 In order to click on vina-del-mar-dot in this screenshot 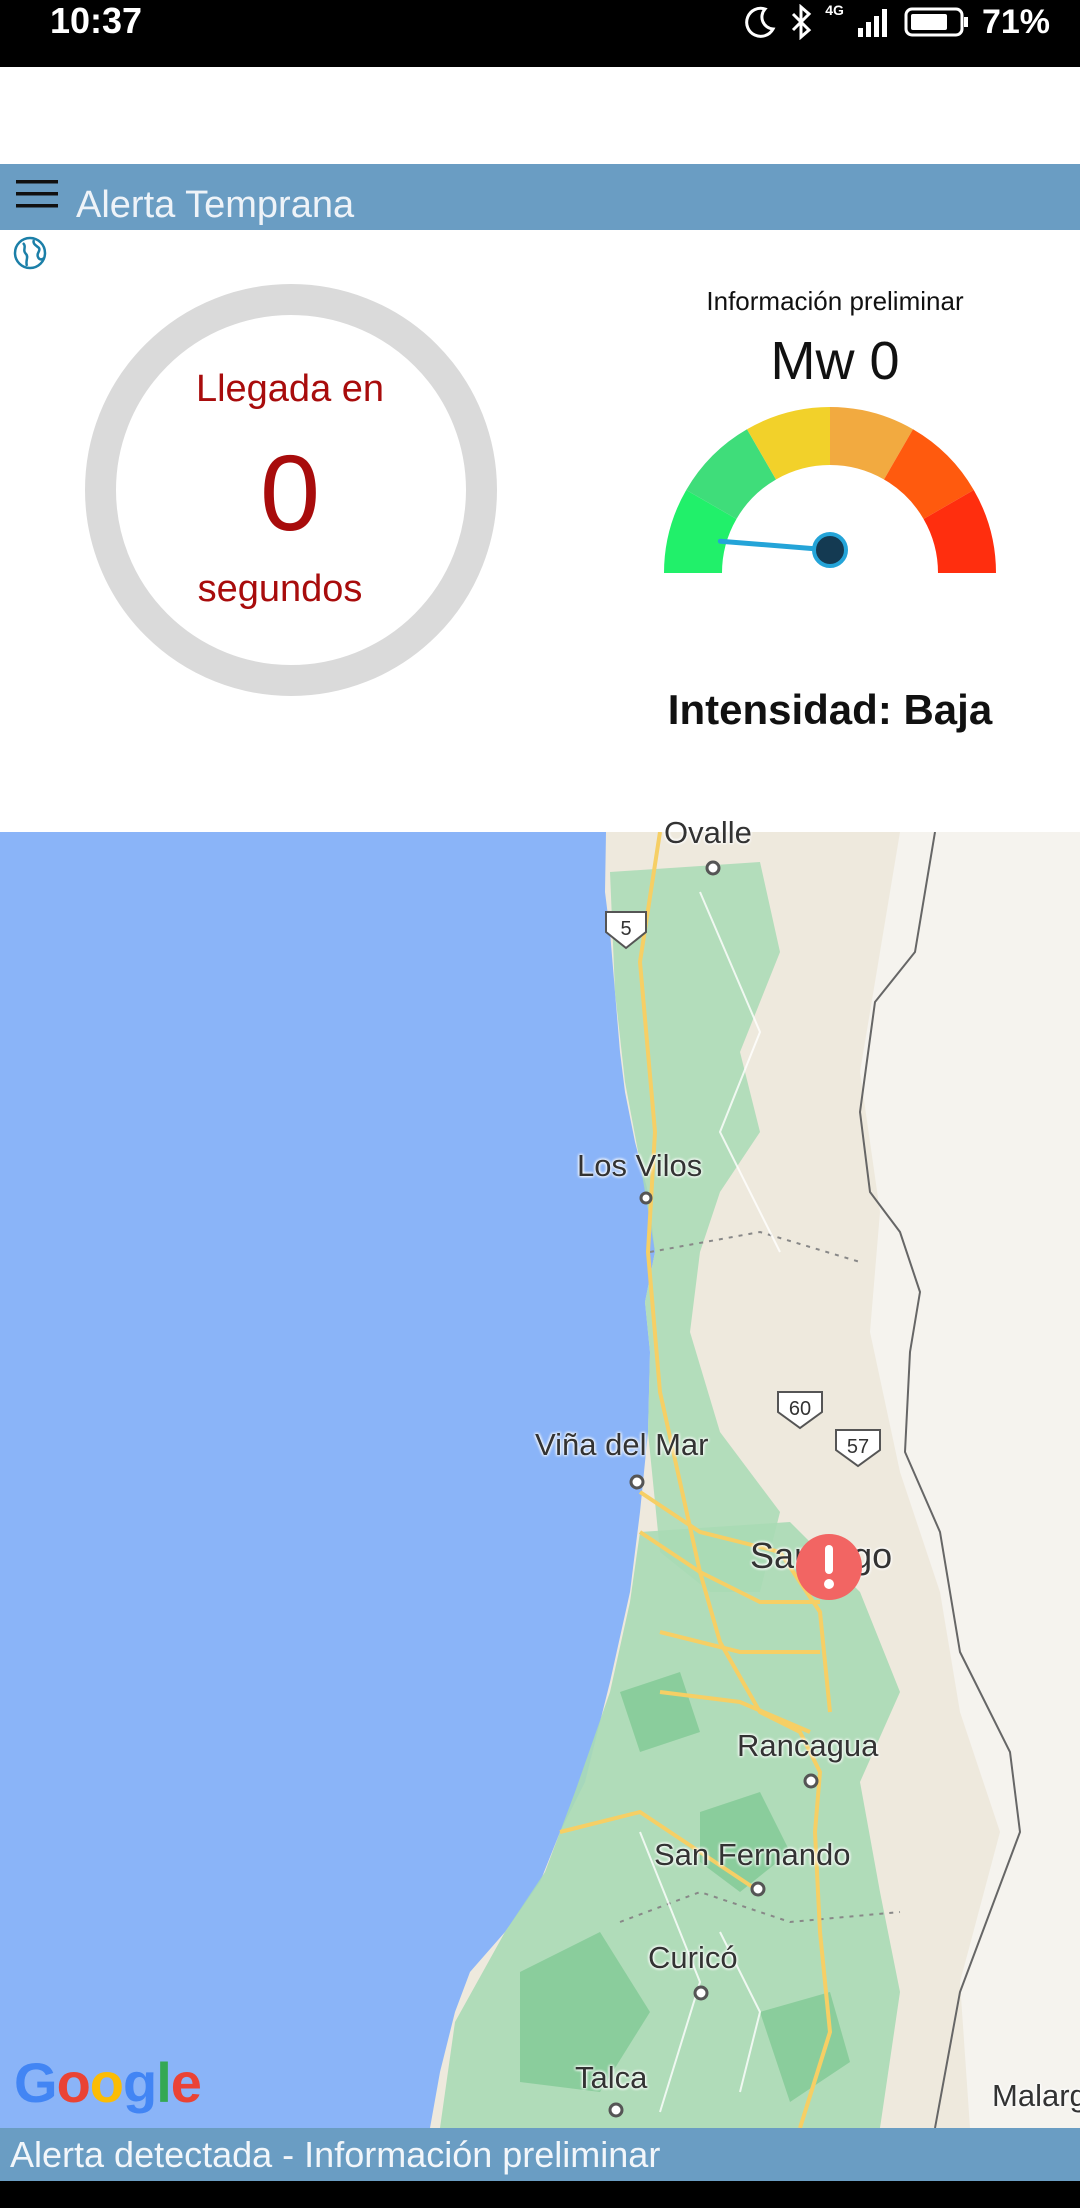, I will do `click(637, 1482)`.